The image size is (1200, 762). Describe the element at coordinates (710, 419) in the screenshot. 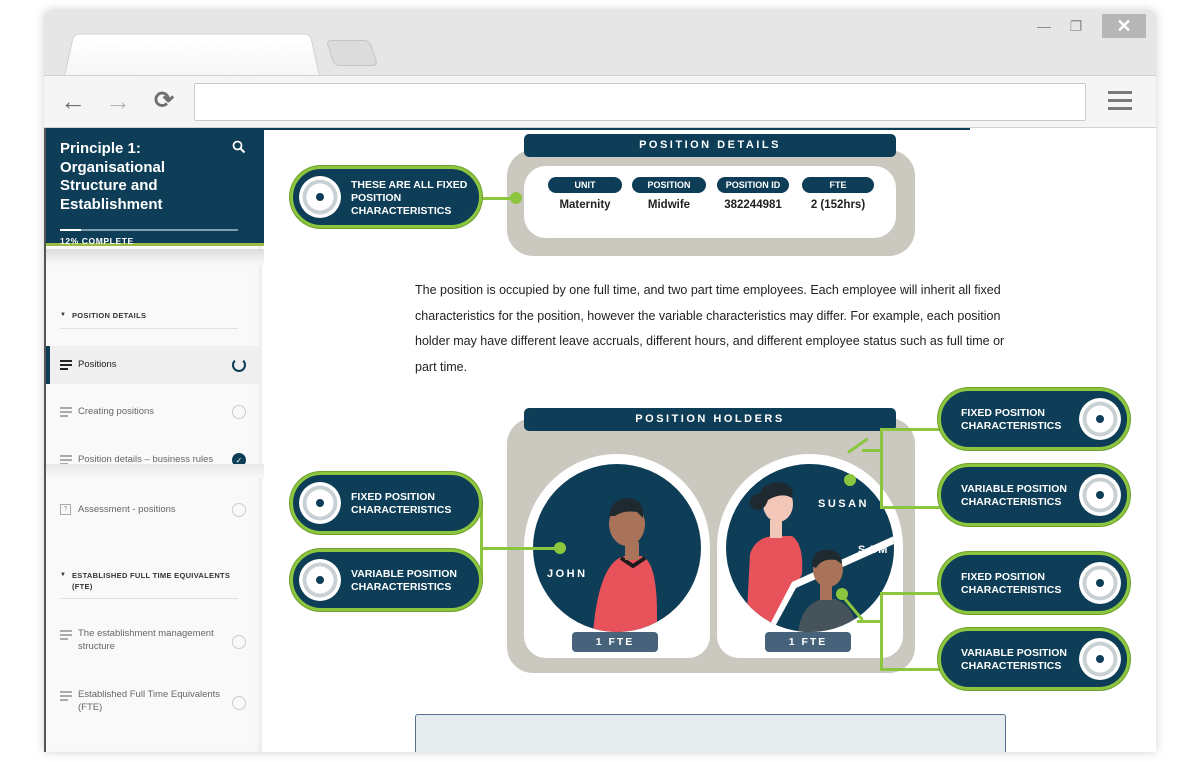

I see `position-holders-title: POSITION HOLDERS` at that location.